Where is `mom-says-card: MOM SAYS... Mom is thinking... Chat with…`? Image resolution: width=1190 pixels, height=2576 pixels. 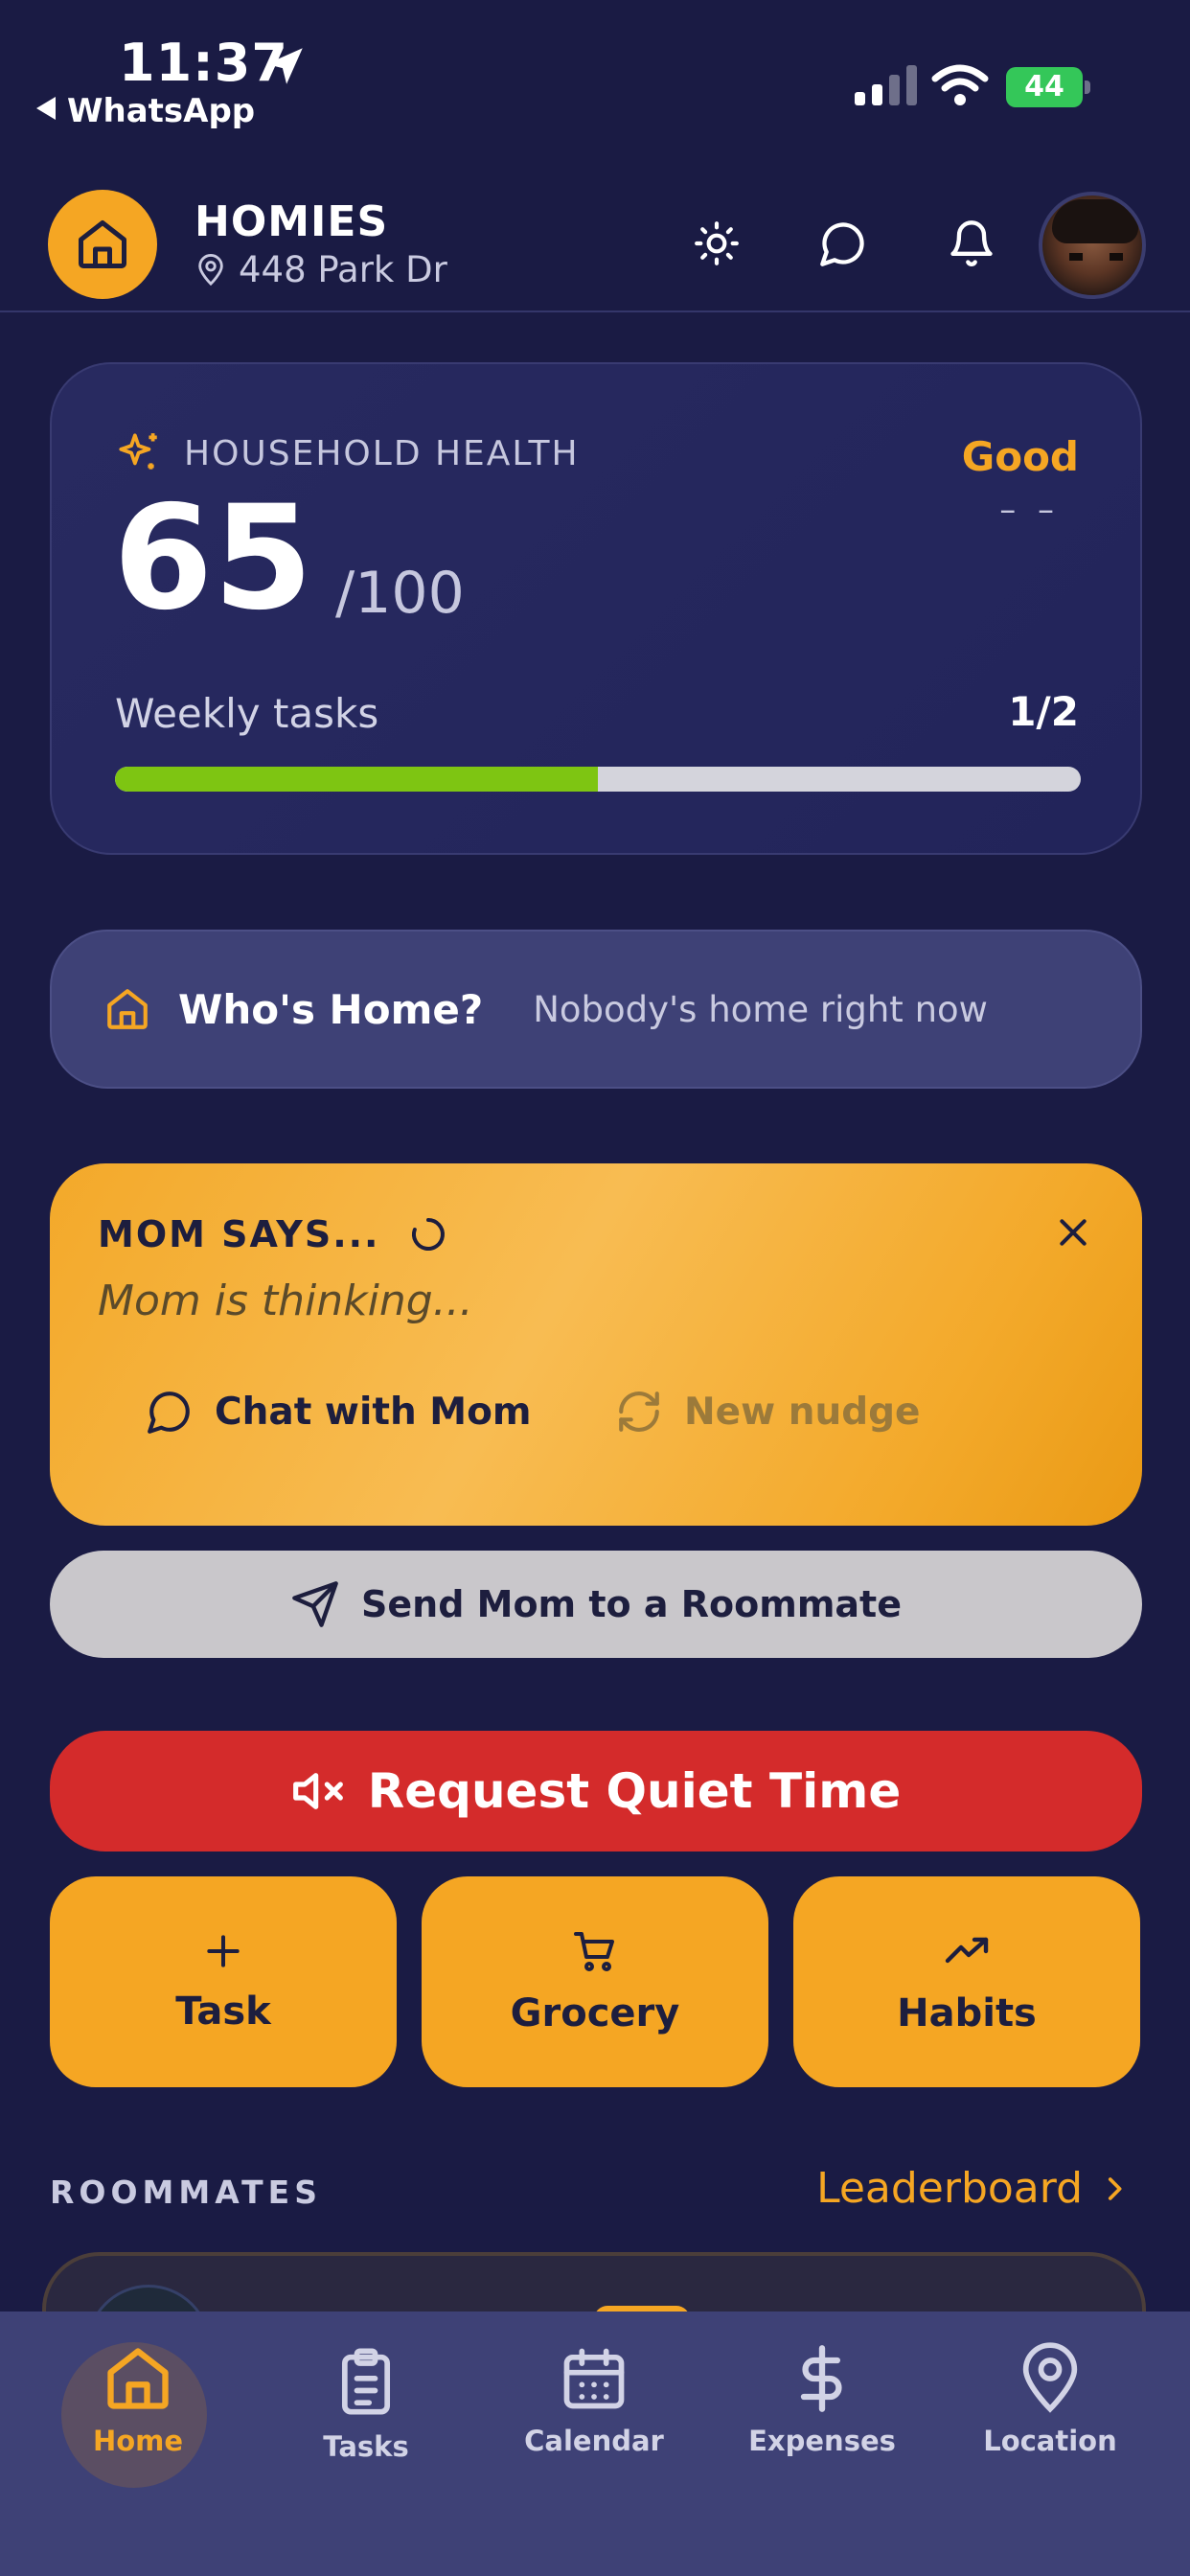 mom-says-card: MOM SAYS... Mom is thinking... Chat with… is located at coordinates (596, 1344).